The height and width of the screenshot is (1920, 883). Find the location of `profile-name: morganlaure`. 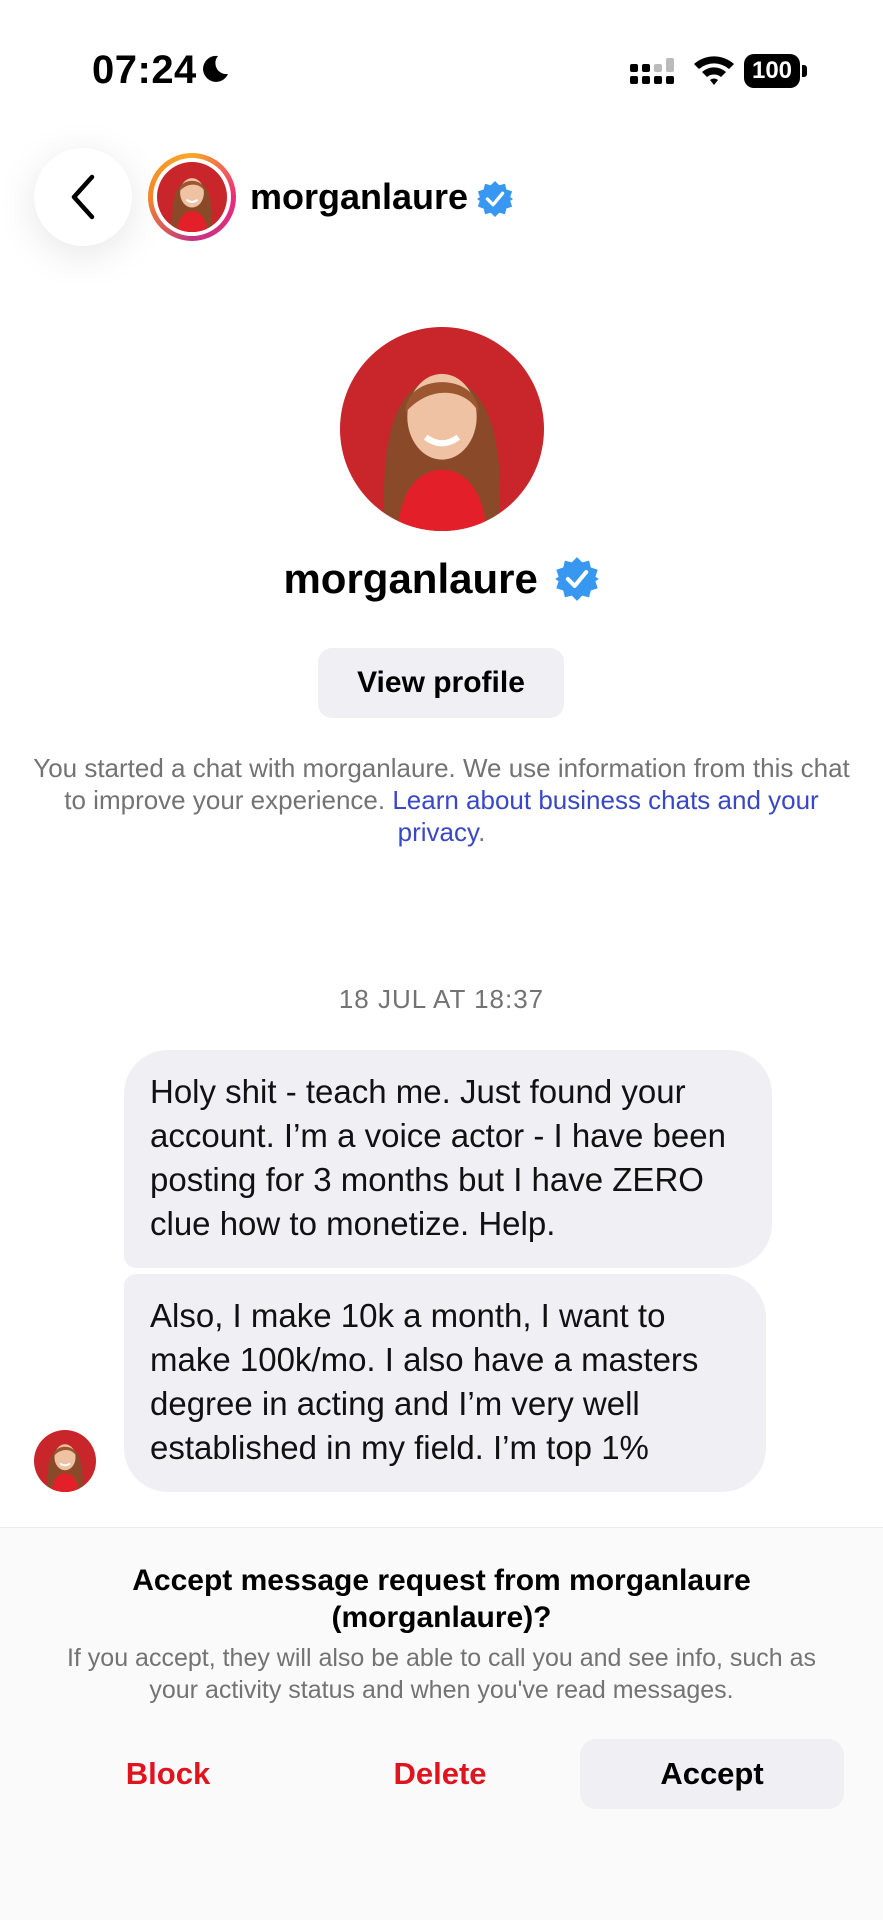

profile-name: morganlaure is located at coordinates (410, 578).